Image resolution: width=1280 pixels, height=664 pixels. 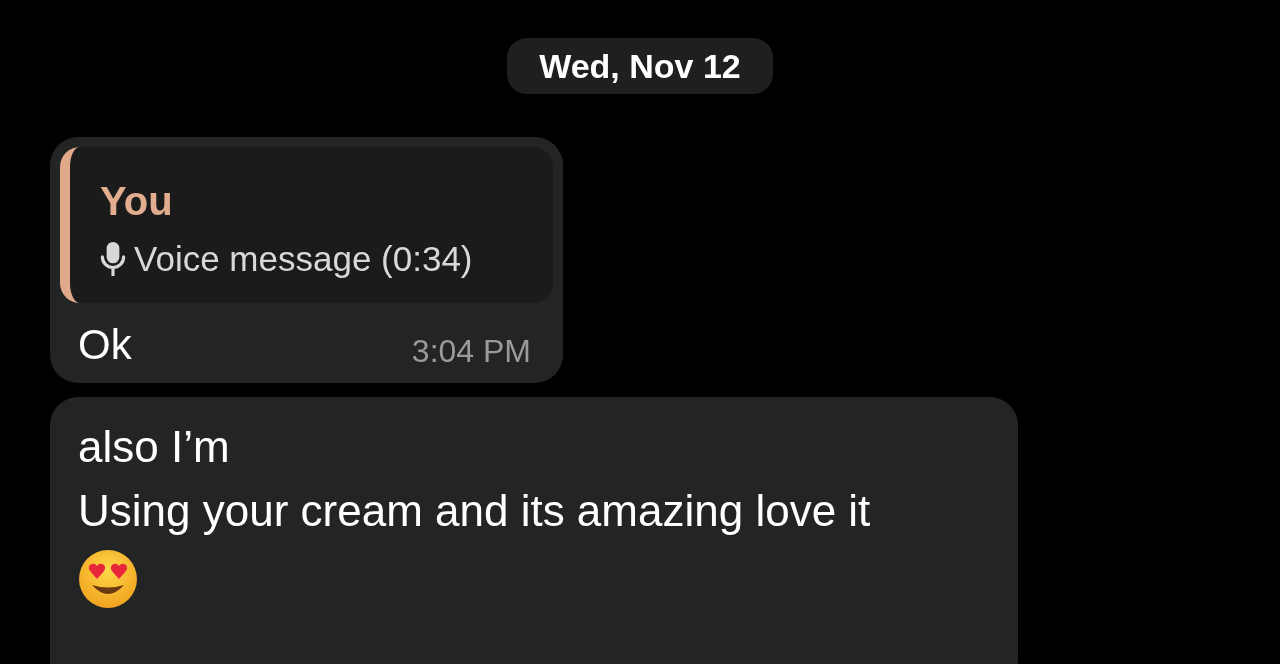 What do you see at coordinates (640, 66) in the screenshot?
I see `date-separator: Wed, Nov 12` at bounding box center [640, 66].